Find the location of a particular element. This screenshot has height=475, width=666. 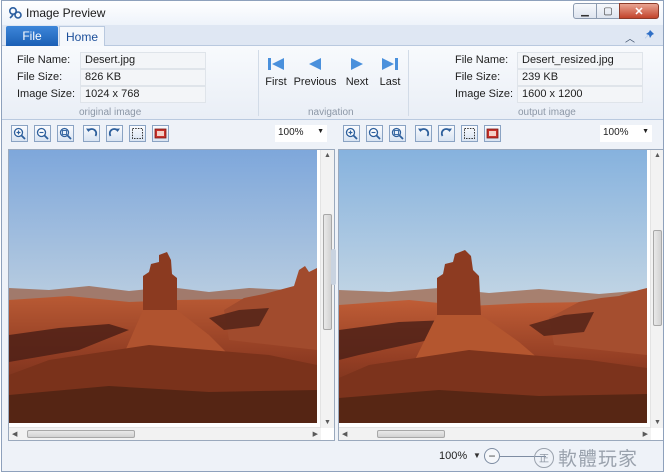

output-zoom-select: 100% is located at coordinates (626, 133).